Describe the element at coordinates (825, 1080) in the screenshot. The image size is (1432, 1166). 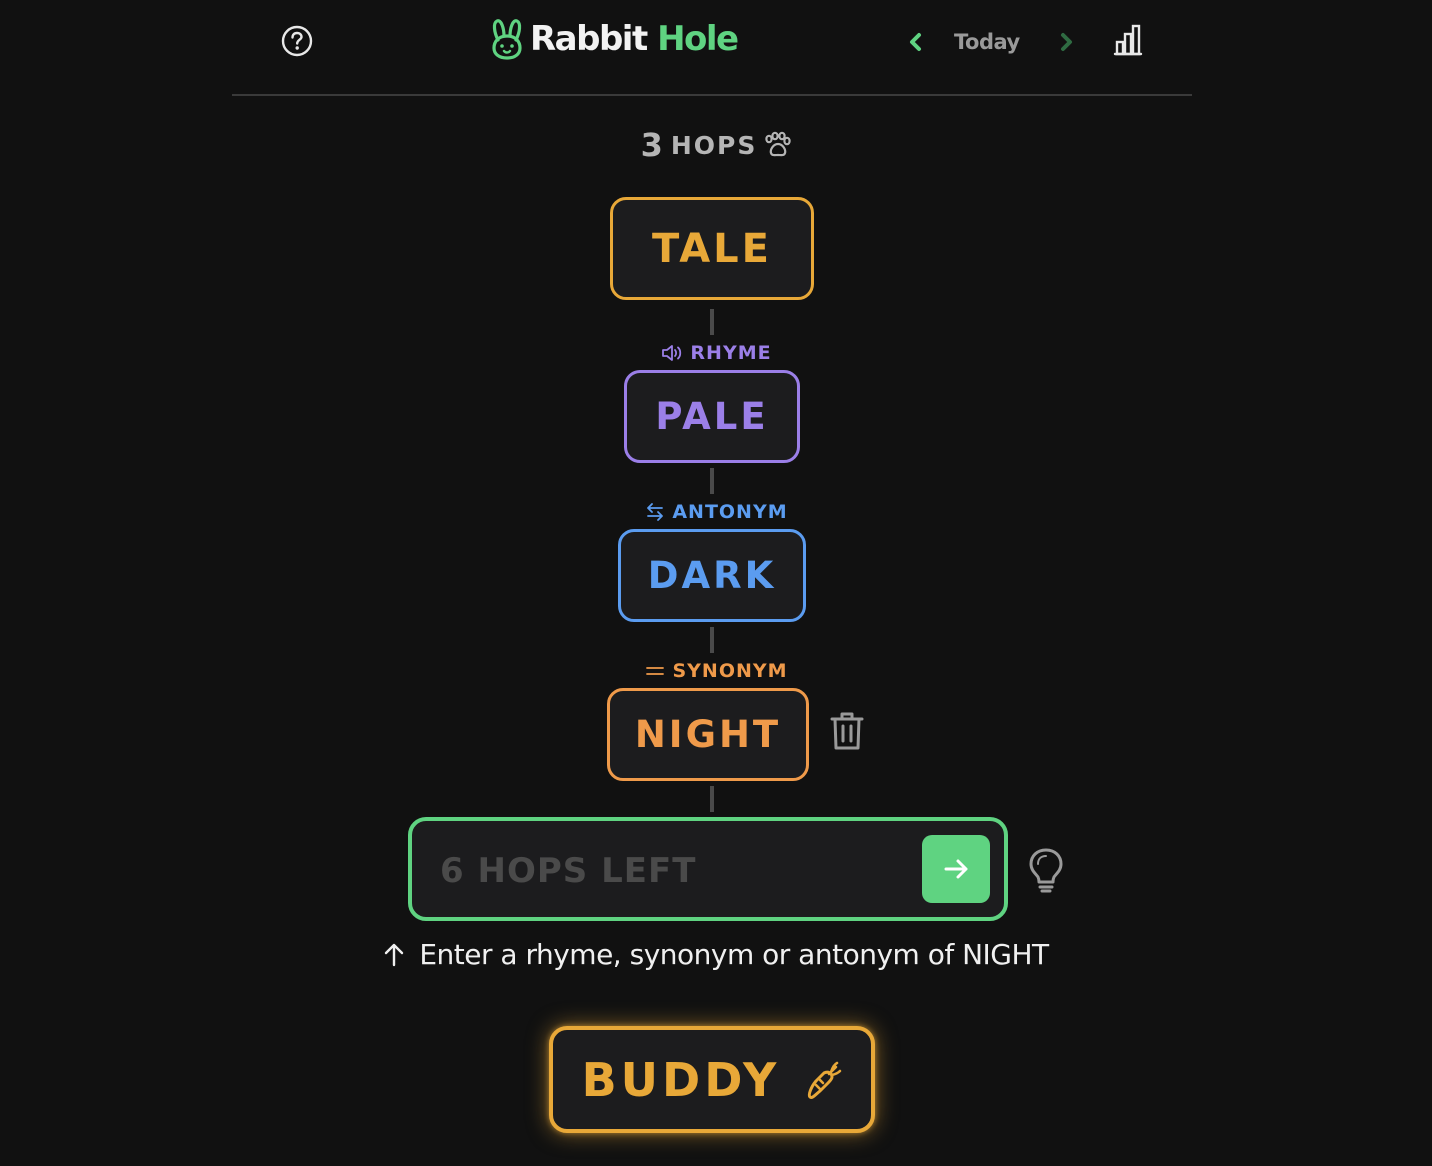
I see `carrot-icon` at that location.